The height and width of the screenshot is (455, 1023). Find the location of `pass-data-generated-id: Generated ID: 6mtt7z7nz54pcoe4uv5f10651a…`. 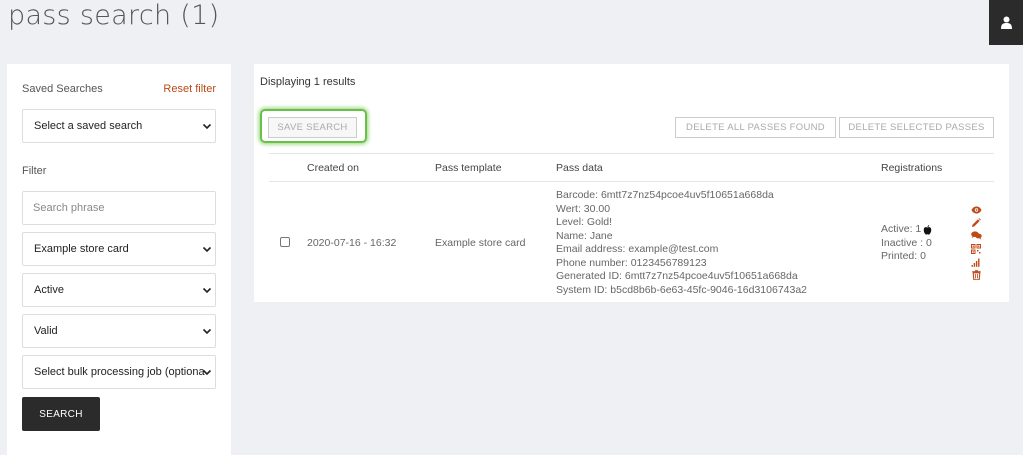

pass-data-generated-id: Generated ID: 6mtt7z7nz54pcoe4uv5f10651a… is located at coordinates (677, 276).